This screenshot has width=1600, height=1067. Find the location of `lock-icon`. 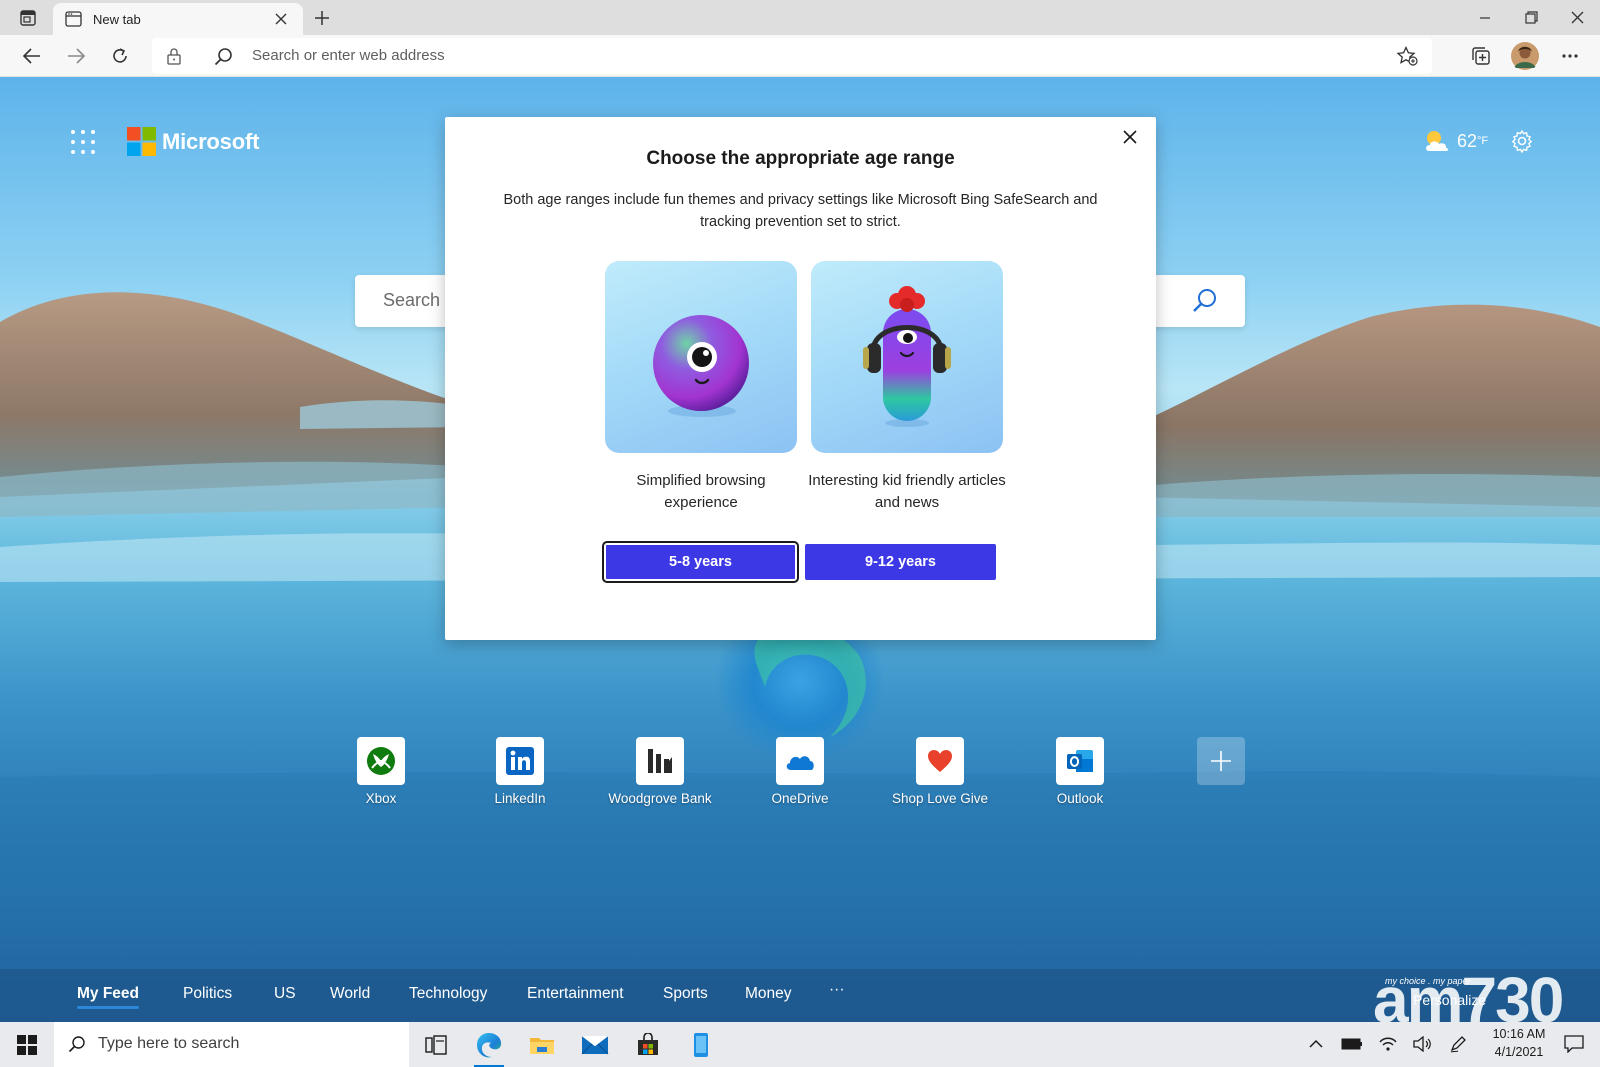

lock-icon is located at coordinates (174, 58).